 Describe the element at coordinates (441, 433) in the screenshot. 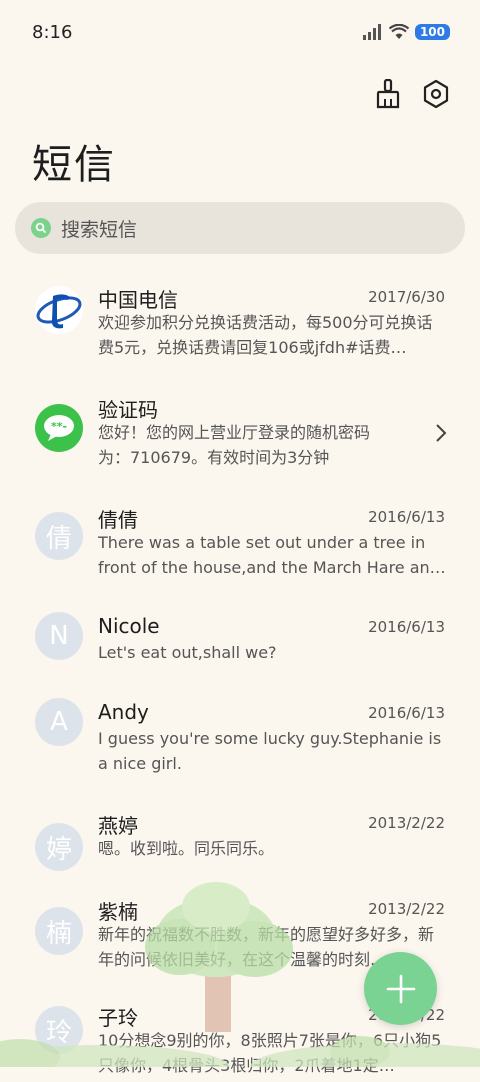

I see `chevron-right-icon` at that location.